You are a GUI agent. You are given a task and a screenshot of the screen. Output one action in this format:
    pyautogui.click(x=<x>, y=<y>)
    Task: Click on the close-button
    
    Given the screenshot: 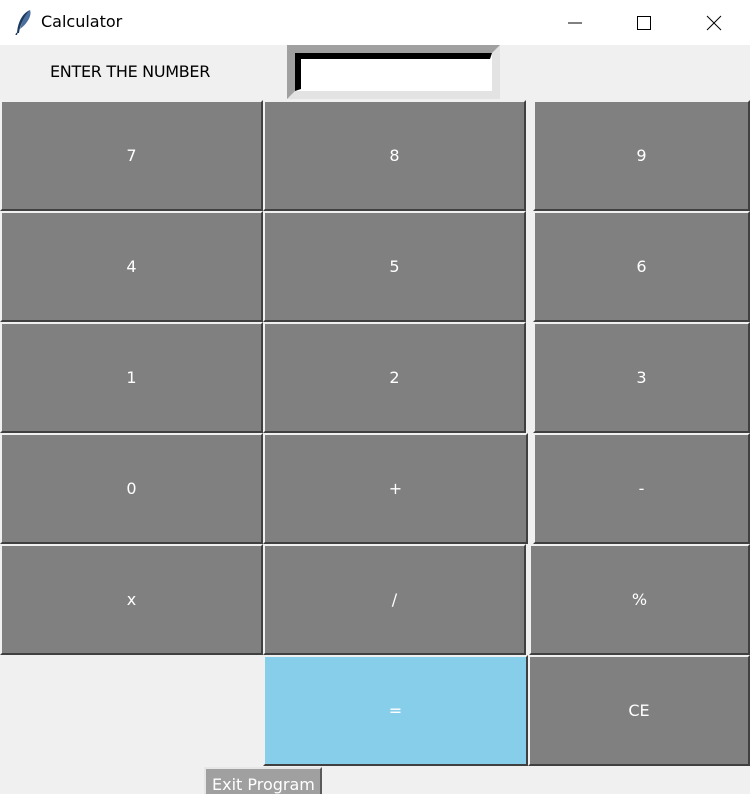 What is the action you would take?
    pyautogui.click(x=714, y=22)
    